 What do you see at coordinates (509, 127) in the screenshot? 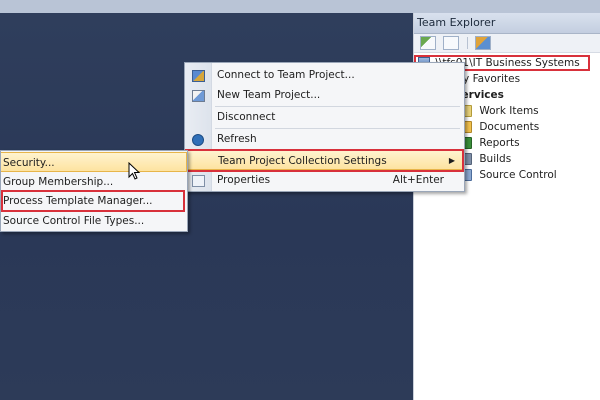
I see `documents-label: Documents` at bounding box center [509, 127].